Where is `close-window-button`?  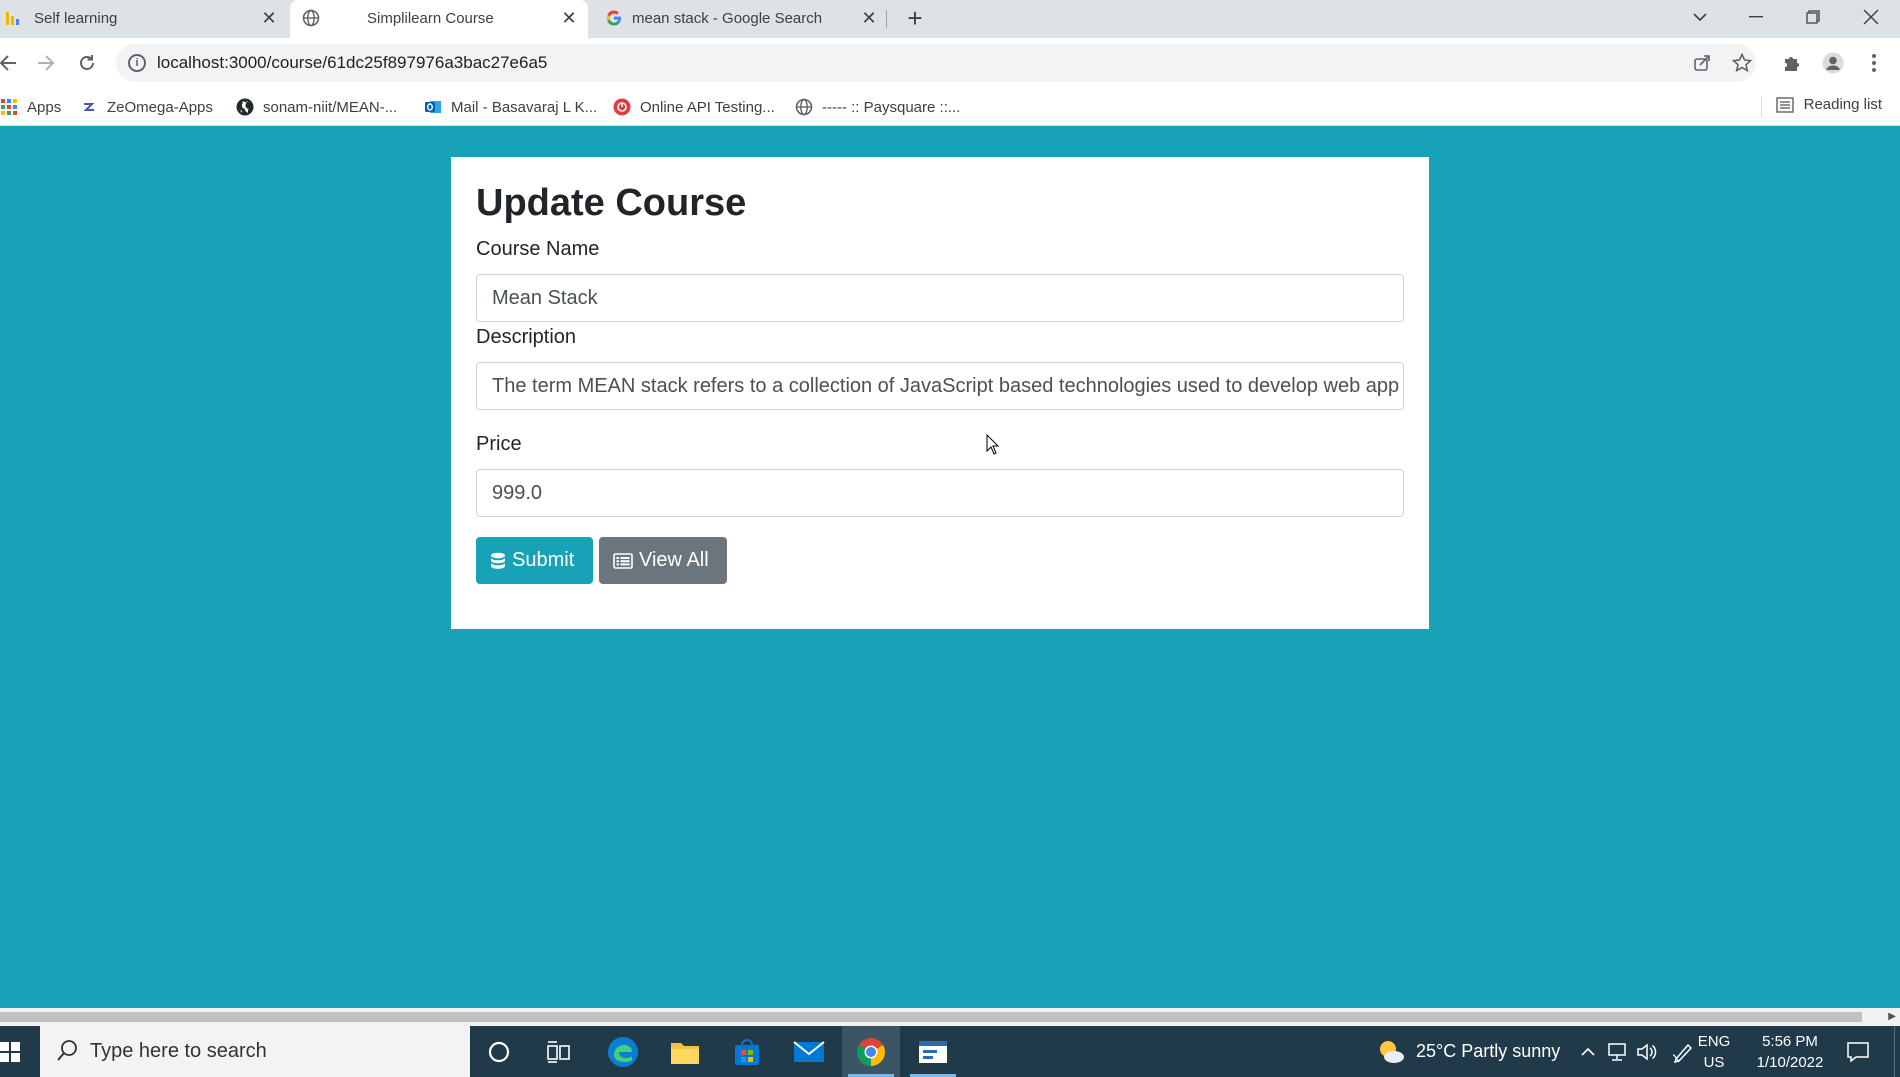
close-window-button is located at coordinates (1871, 17).